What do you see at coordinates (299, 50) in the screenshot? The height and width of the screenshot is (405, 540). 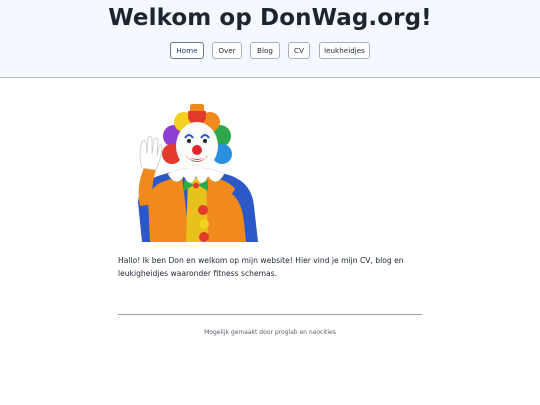 I see `nav-cv-button: CV` at bounding box center [299, 50].